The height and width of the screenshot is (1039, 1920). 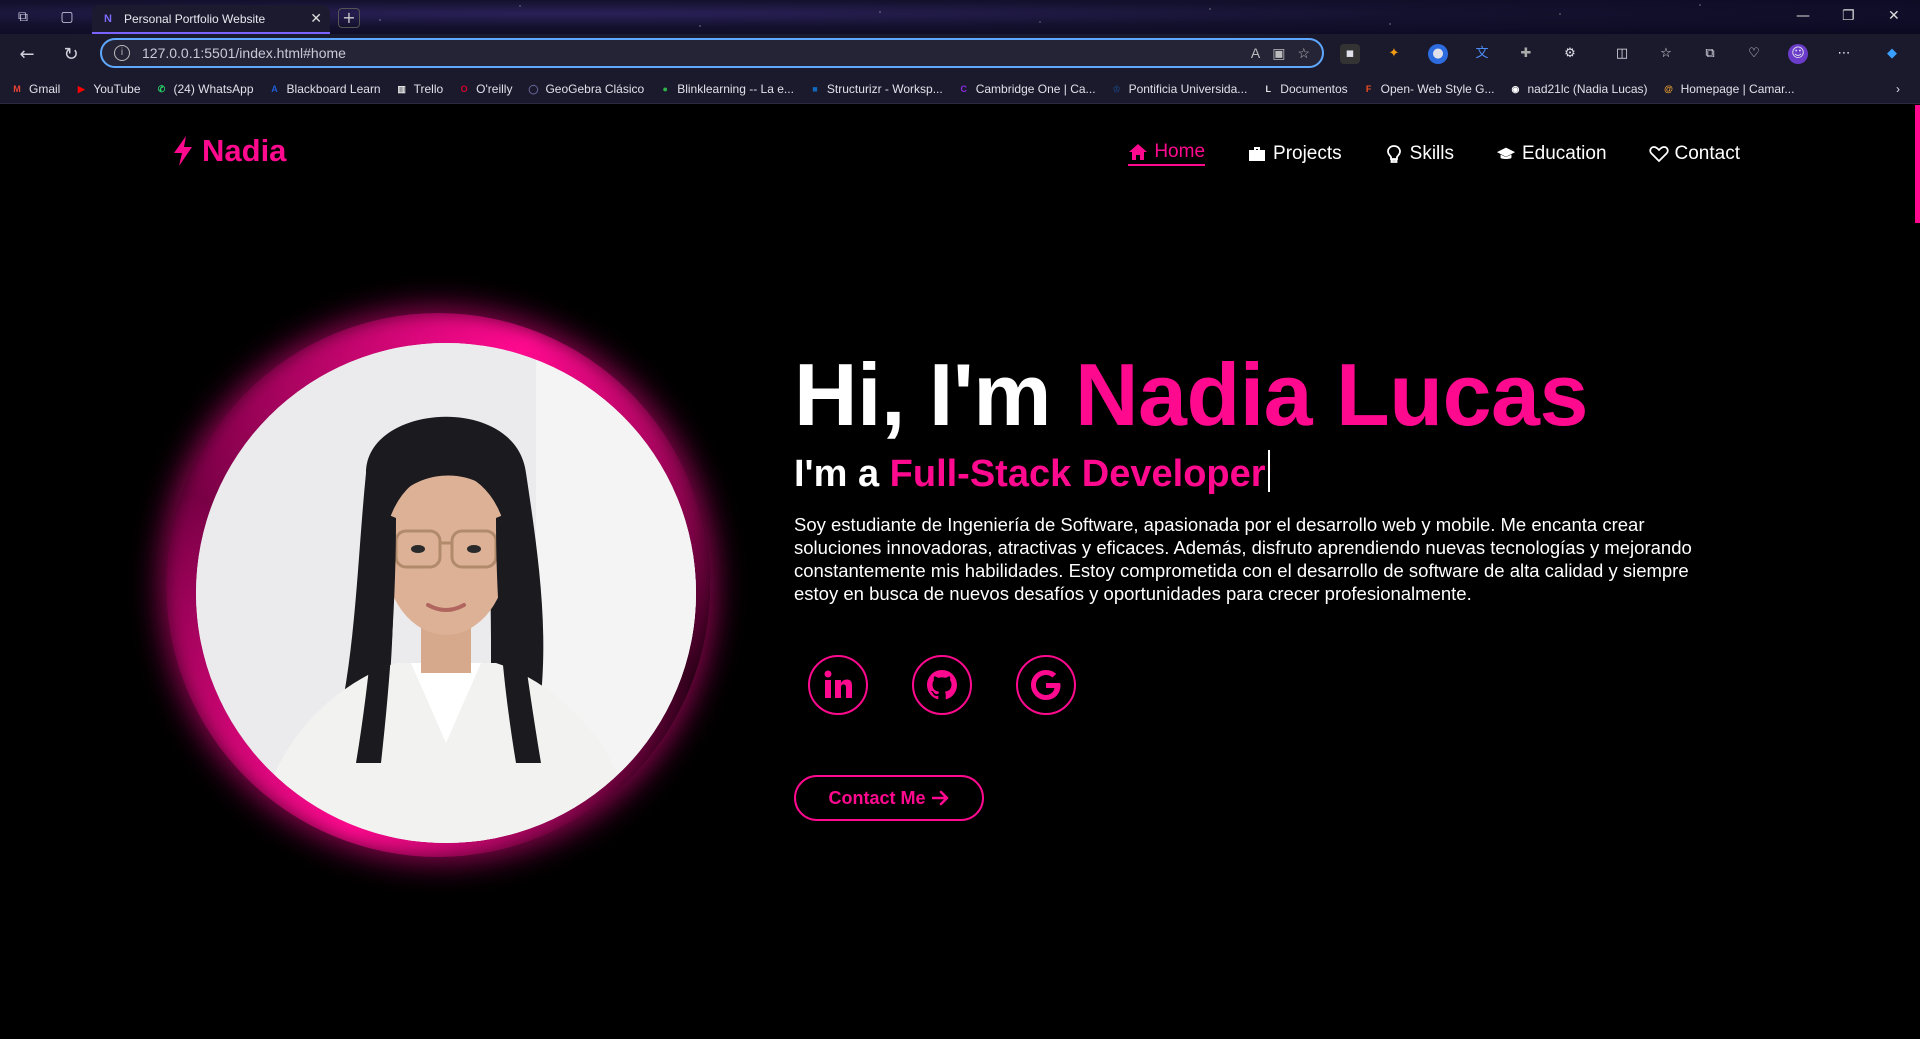 I want to click on extension-circle-icon: ●, so click(x=1438, y=54).